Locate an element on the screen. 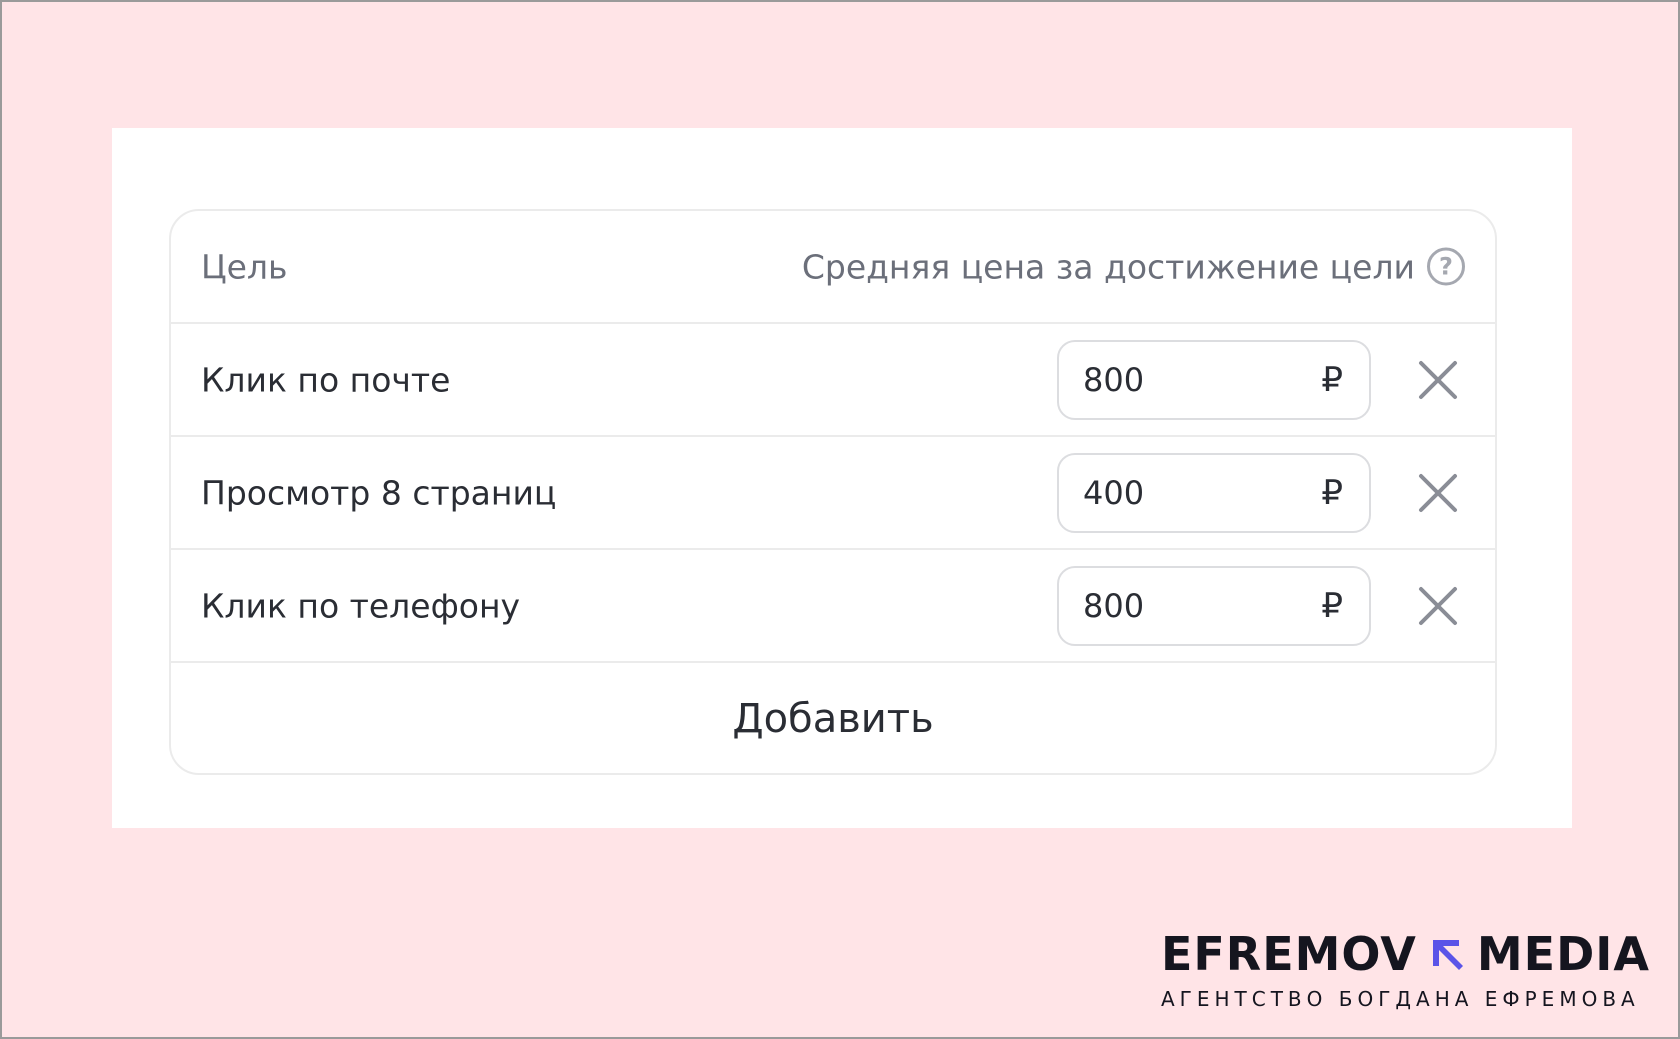 This screenshot has width=1680, height=1039. column-header-goal: Цель is located at coordinates (244, 266).